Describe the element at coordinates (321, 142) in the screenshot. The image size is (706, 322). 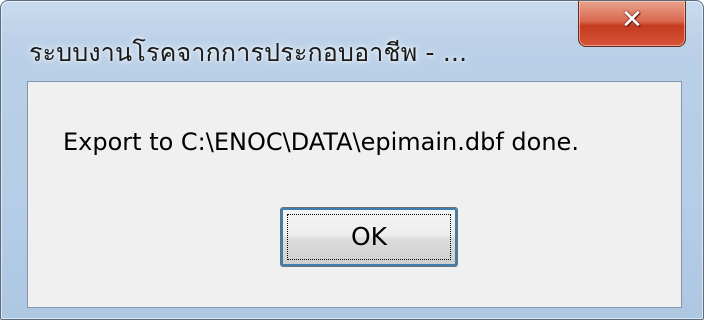
I see `message-text: Export to C:\ENOC\DATA\epimain.dbf done.` at that location.